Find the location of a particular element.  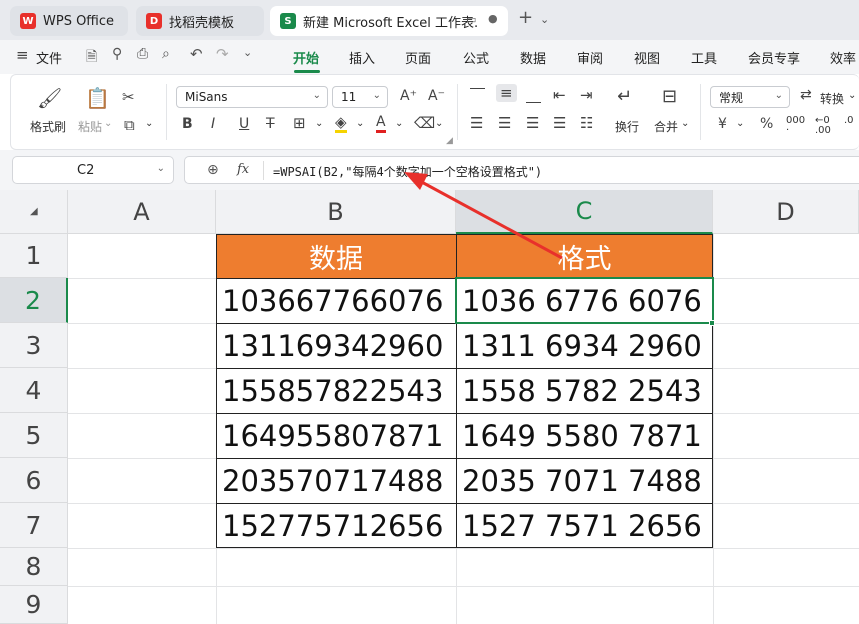

font-size-select: 11 ⌄ is located at coordinates (360, 97).